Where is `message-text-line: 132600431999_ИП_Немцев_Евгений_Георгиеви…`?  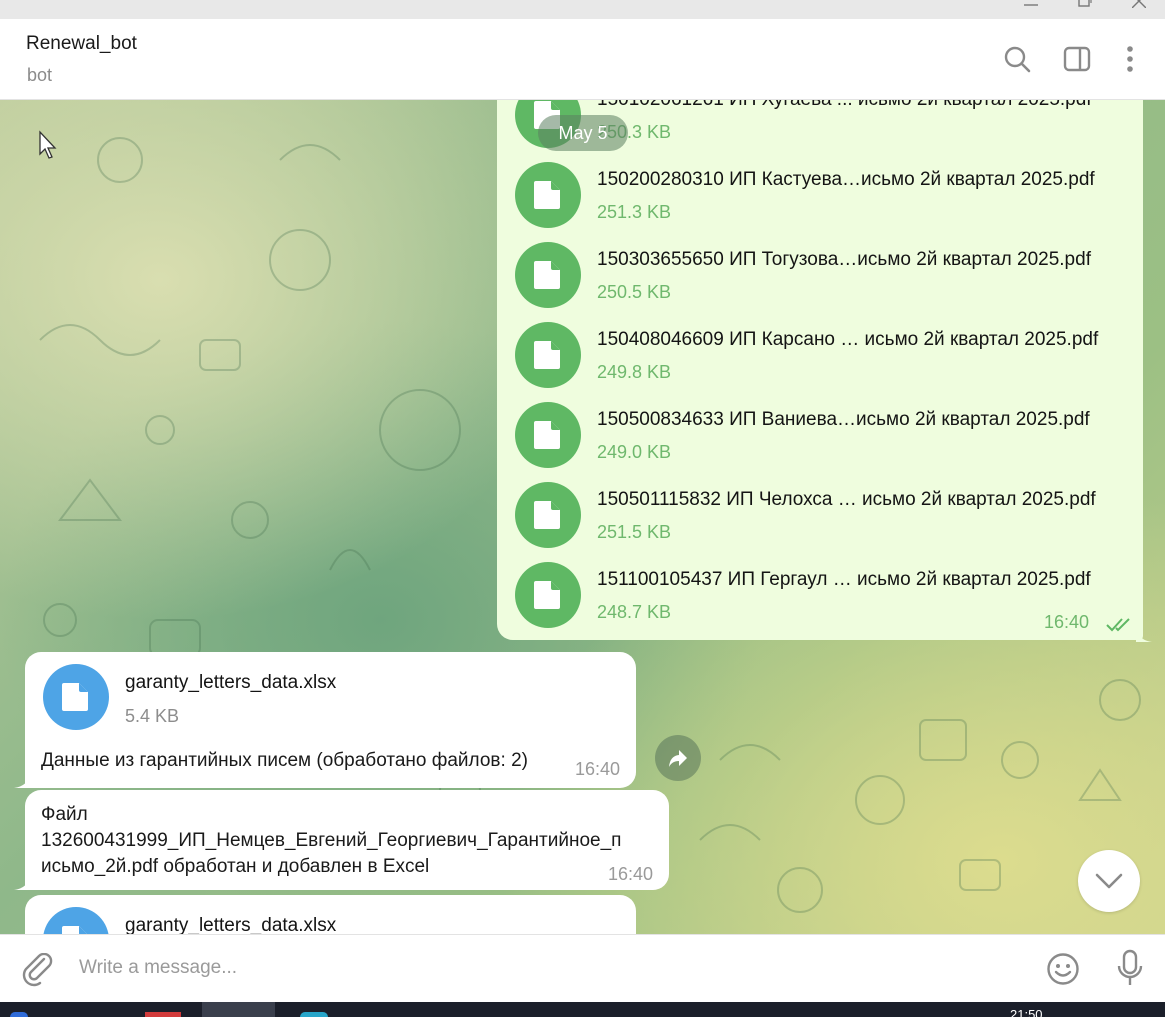 message-text-line: 132600431999_ИП_Немцев_Евгений_Георгиеви… is located at coordinates (331, 840).